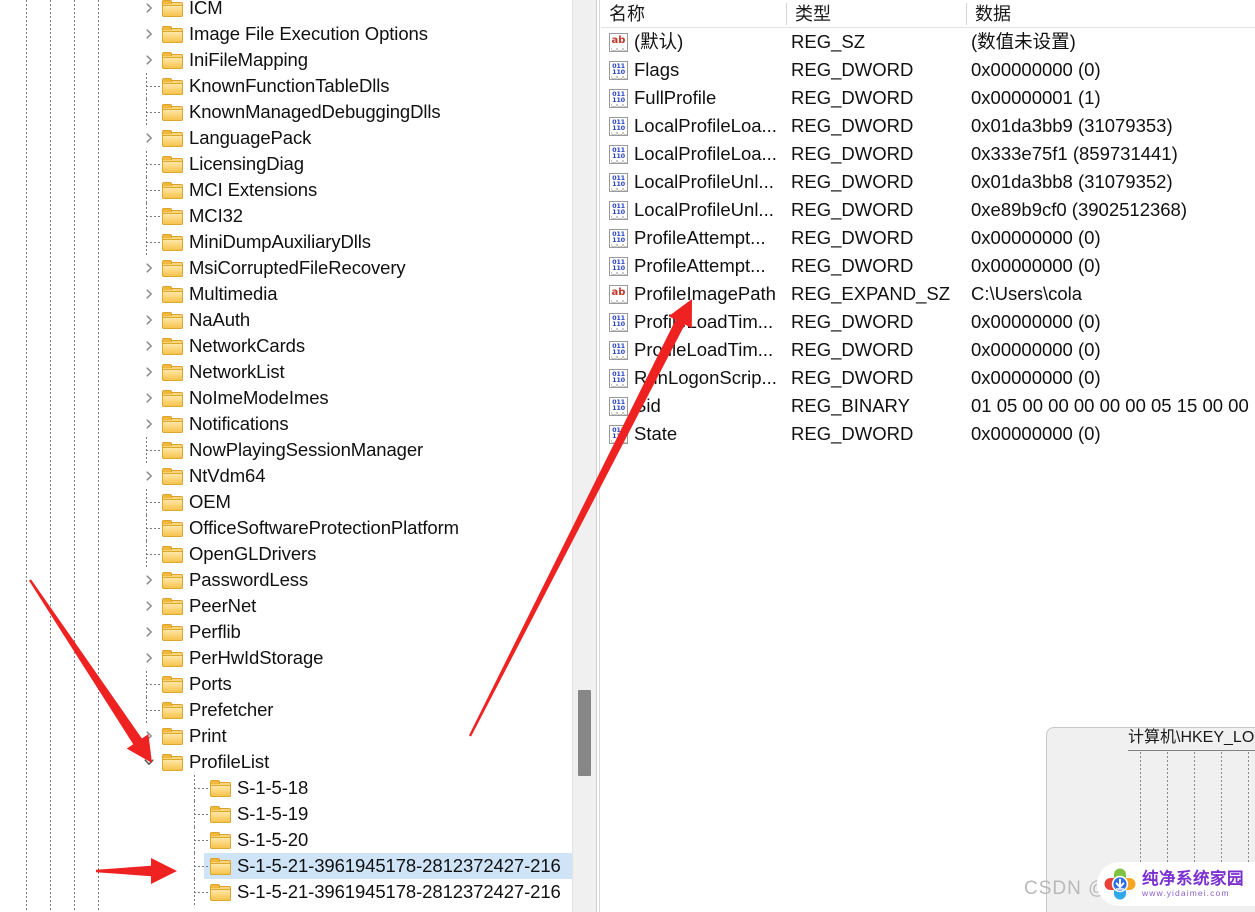 The width and height of the screenshot is (1255, 912). What do you see at coordinates (306, 449) in the screenshot?
I see `tree-item-label: NowPlayingSessionManager` at bounding box center [306, 449].